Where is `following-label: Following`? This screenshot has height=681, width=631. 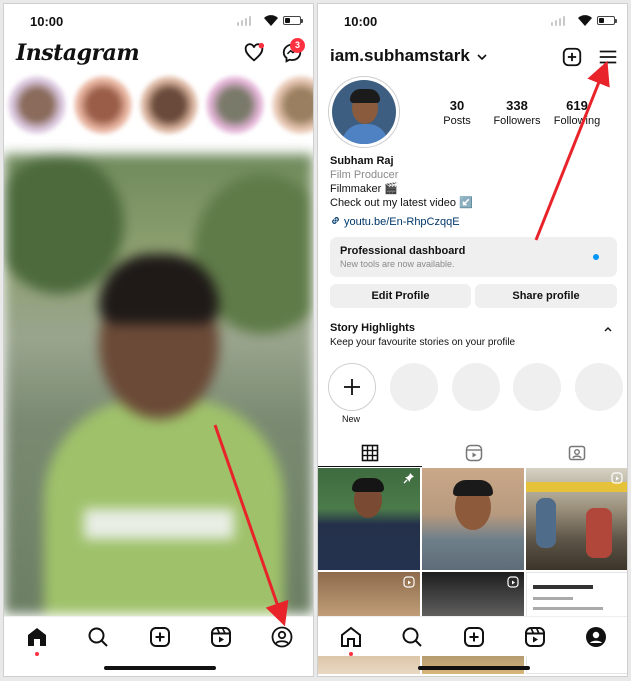
following-label: Following is located at coordinates (577, 121).